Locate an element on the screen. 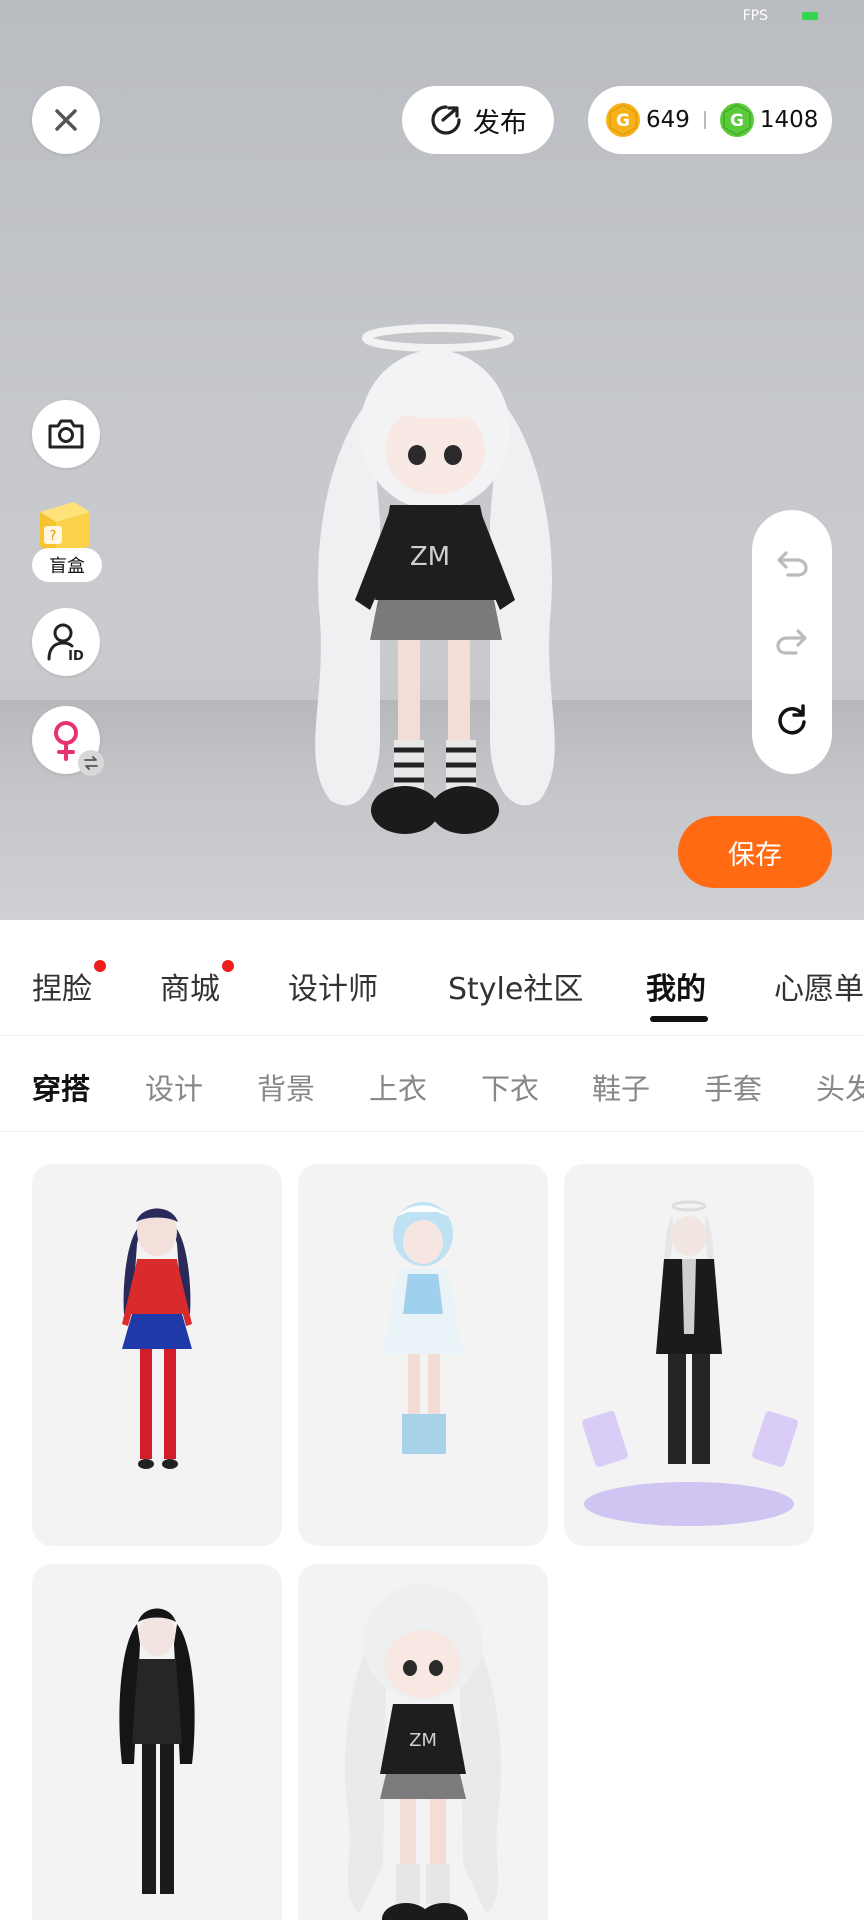  gold-coin-icon: G is located at coordinates (623, 120).